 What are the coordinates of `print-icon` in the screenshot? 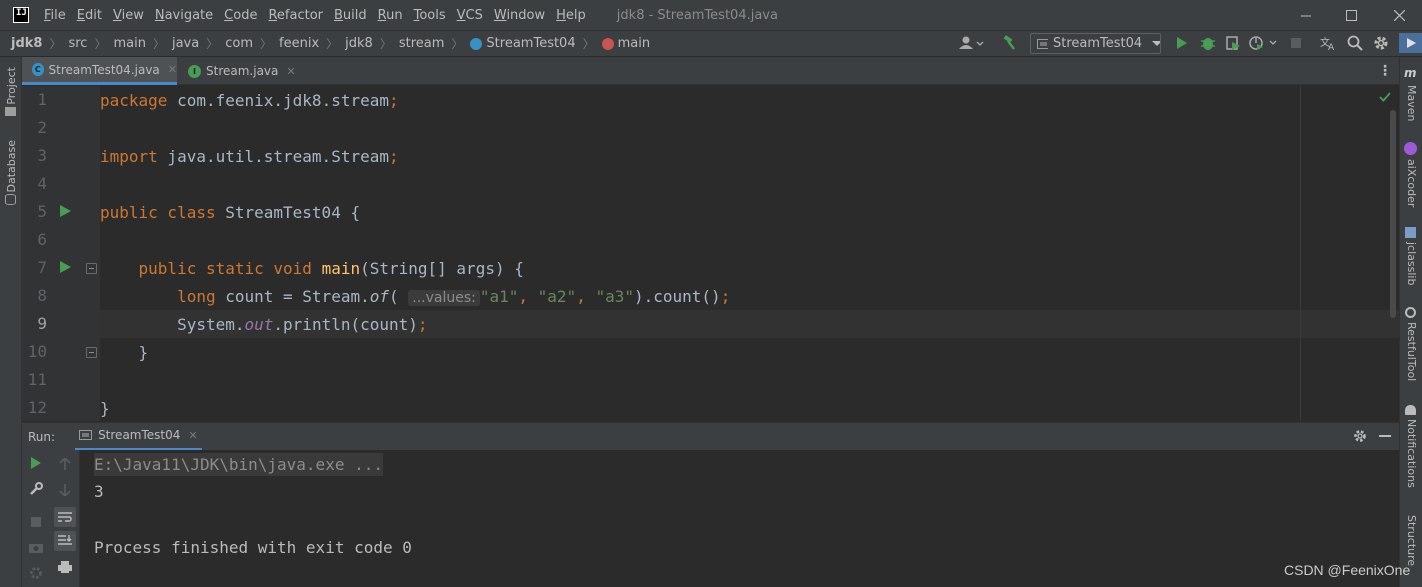 It's located at (65, 567).